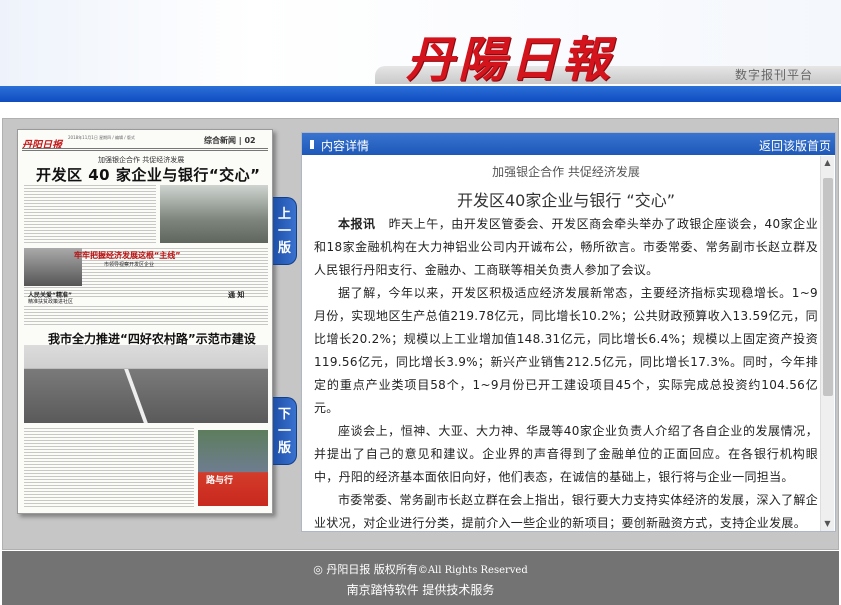  I want to click on platform-label: 数字报刊平台, so click(774, 75).